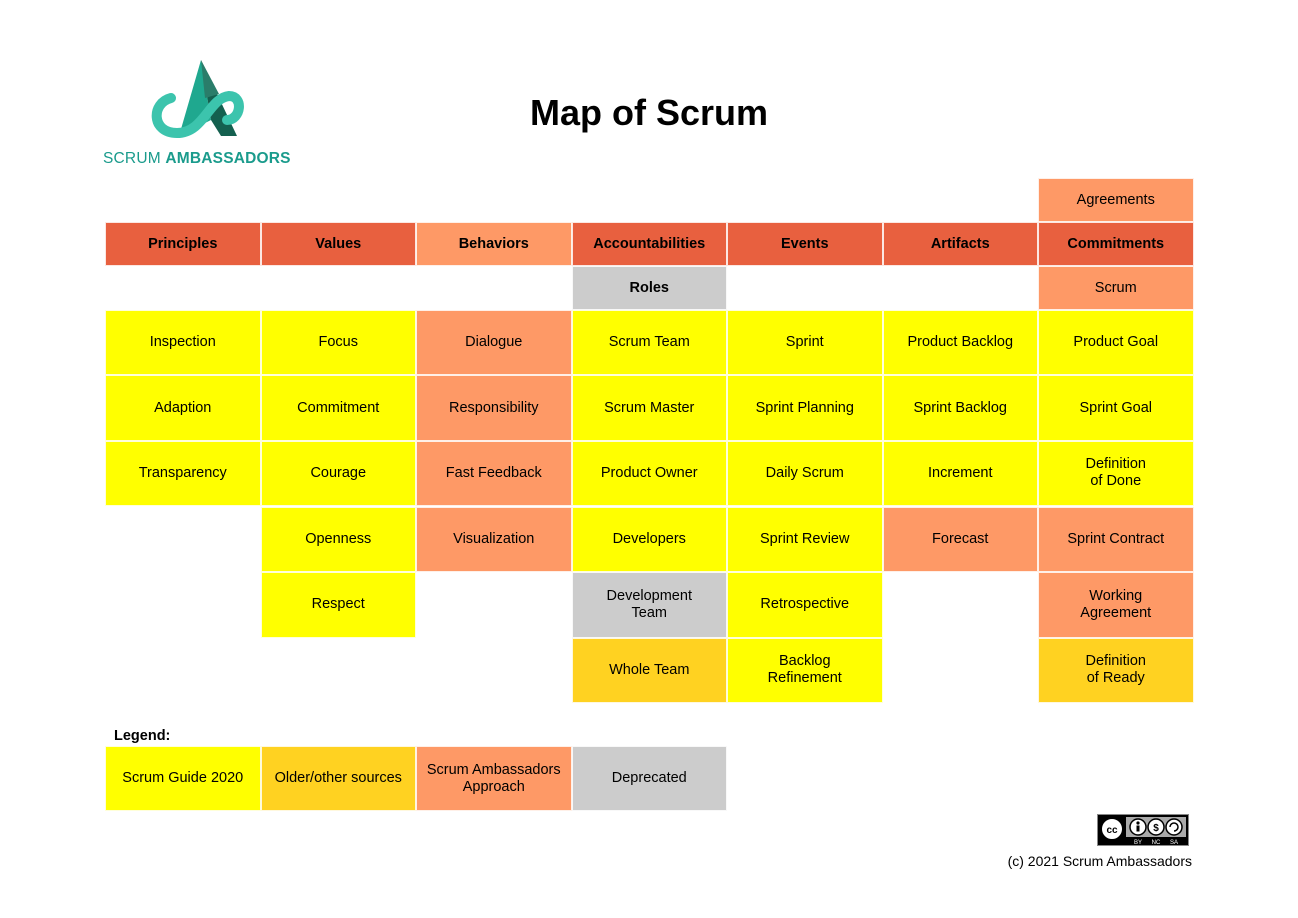 Image resolution: width=1298 pixels, height=918 pixels. Describe the element at coordinates (338, 244) in the screenshot. I see `column-header-values: Values` at that location.